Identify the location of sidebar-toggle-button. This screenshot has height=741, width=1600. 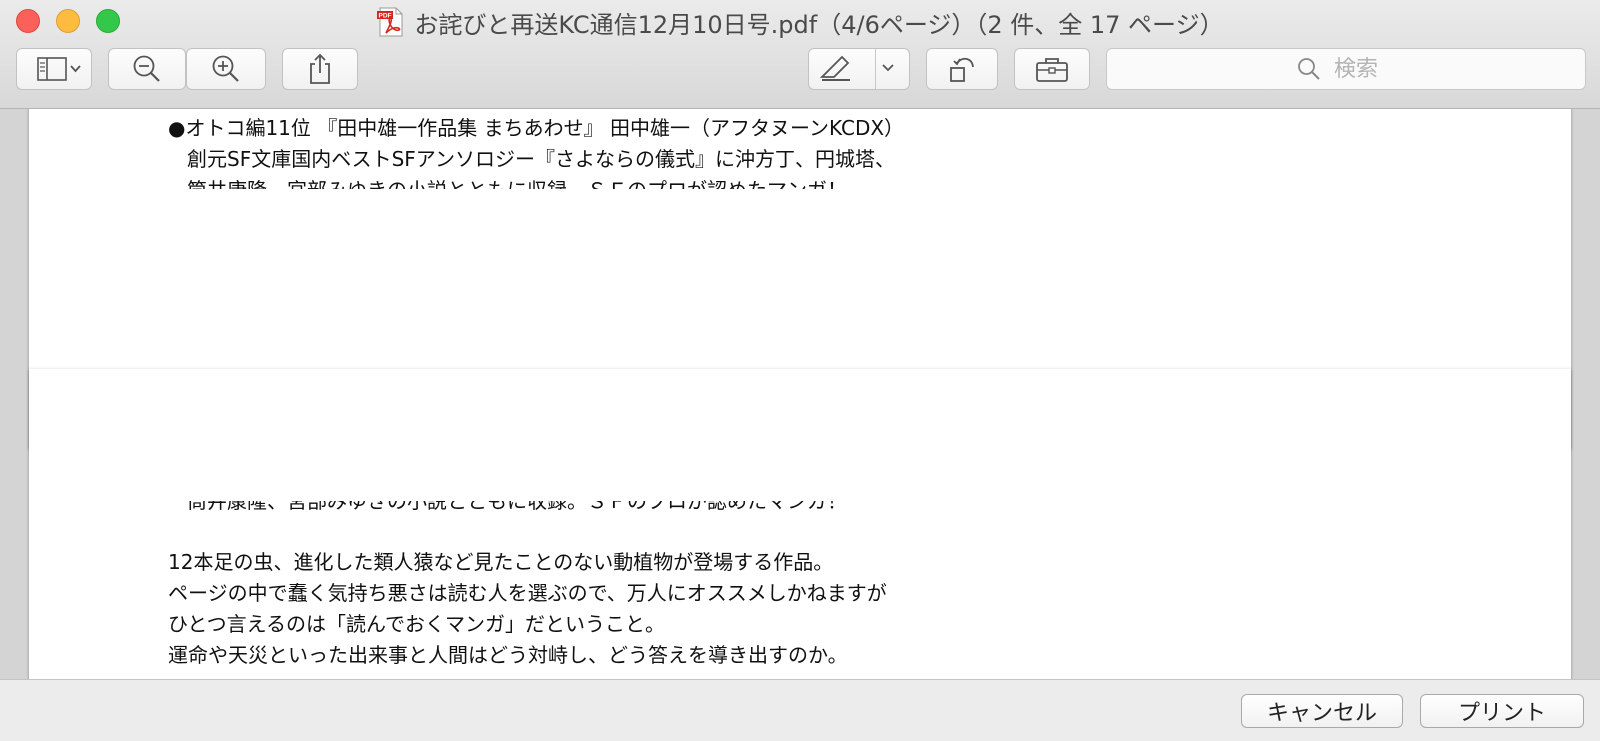
(54, 69).